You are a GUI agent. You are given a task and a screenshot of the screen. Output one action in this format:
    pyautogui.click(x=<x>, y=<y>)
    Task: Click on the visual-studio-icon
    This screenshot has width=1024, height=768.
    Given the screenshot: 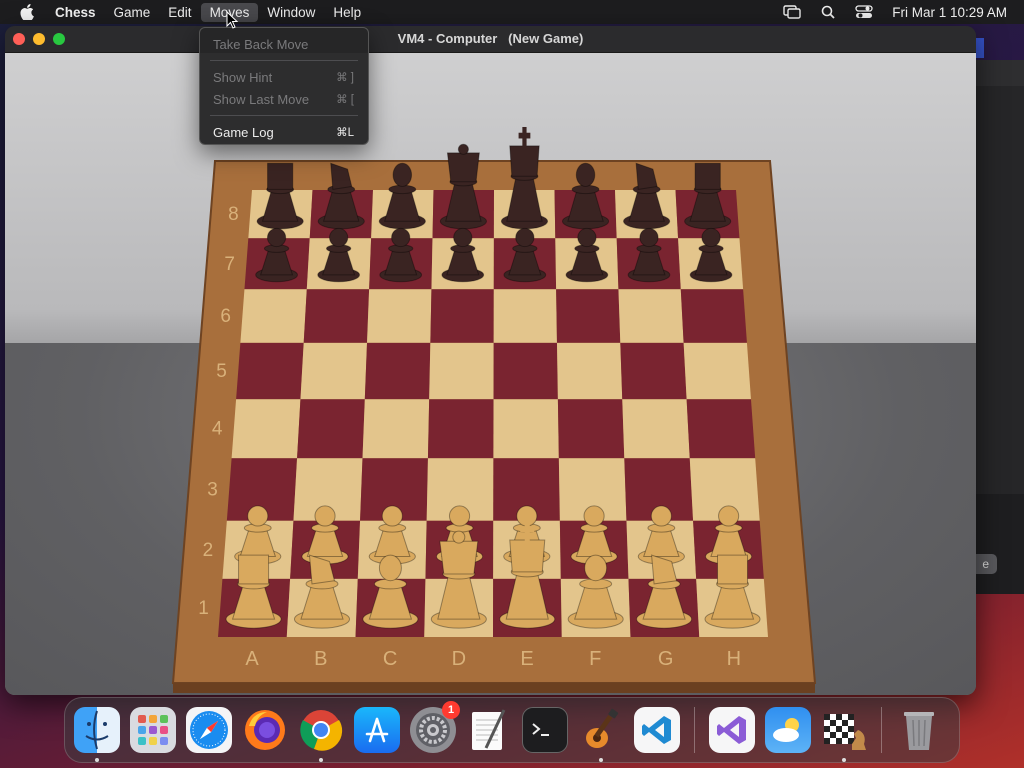 What is the action you would take?
    pyautogui.click(x=731, y=730)
    